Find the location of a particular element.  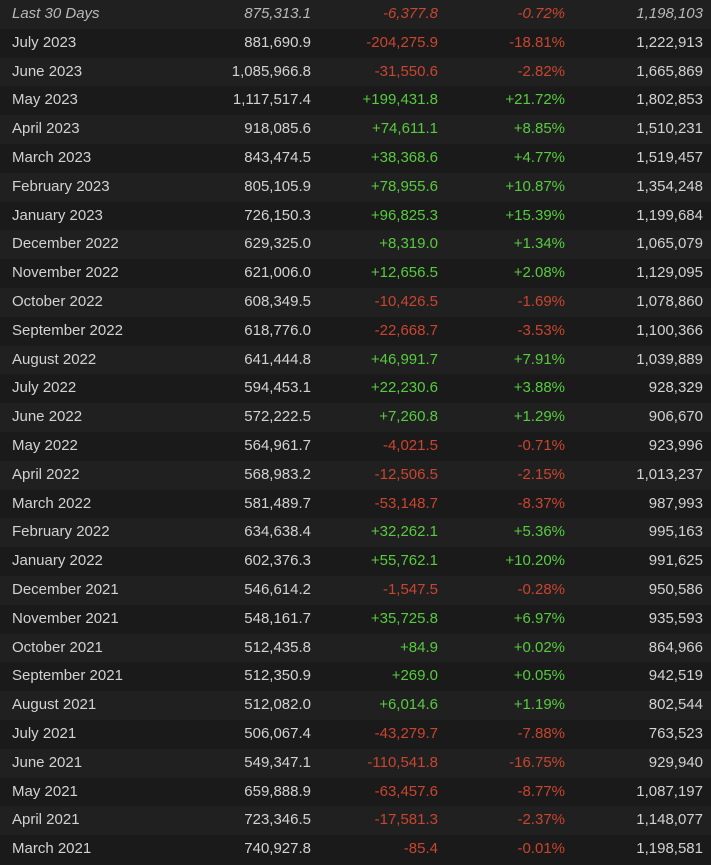

percent-gain-cell: -8.77% is located at coordinates (541, 791).